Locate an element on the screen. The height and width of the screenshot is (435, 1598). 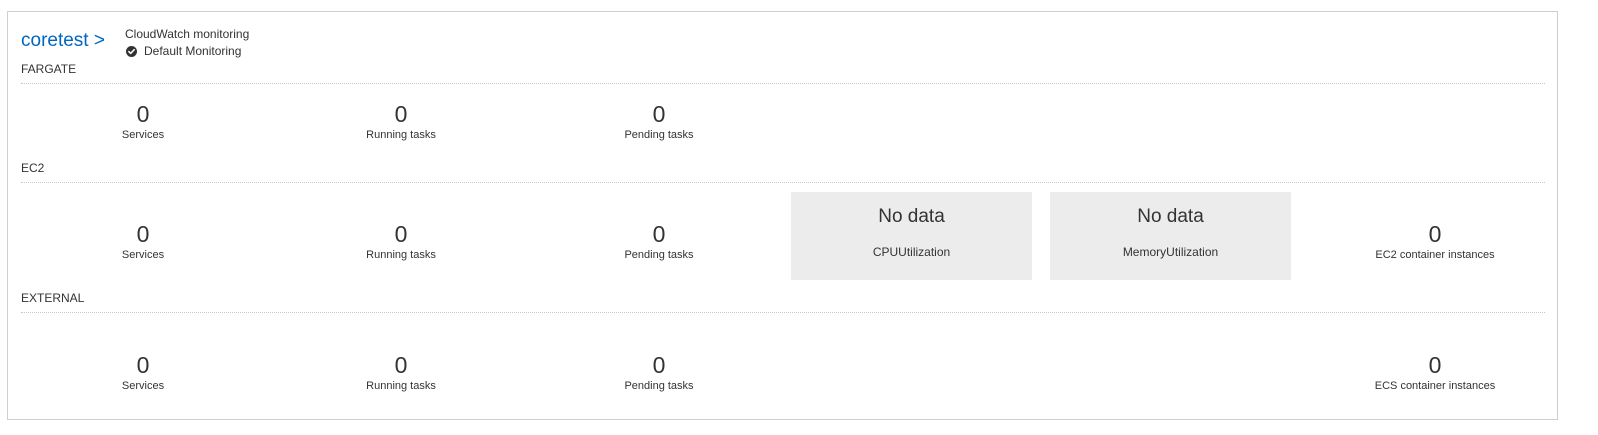
cpu-utilization-label: CPUUtilization is located at coordinates (911, 252).